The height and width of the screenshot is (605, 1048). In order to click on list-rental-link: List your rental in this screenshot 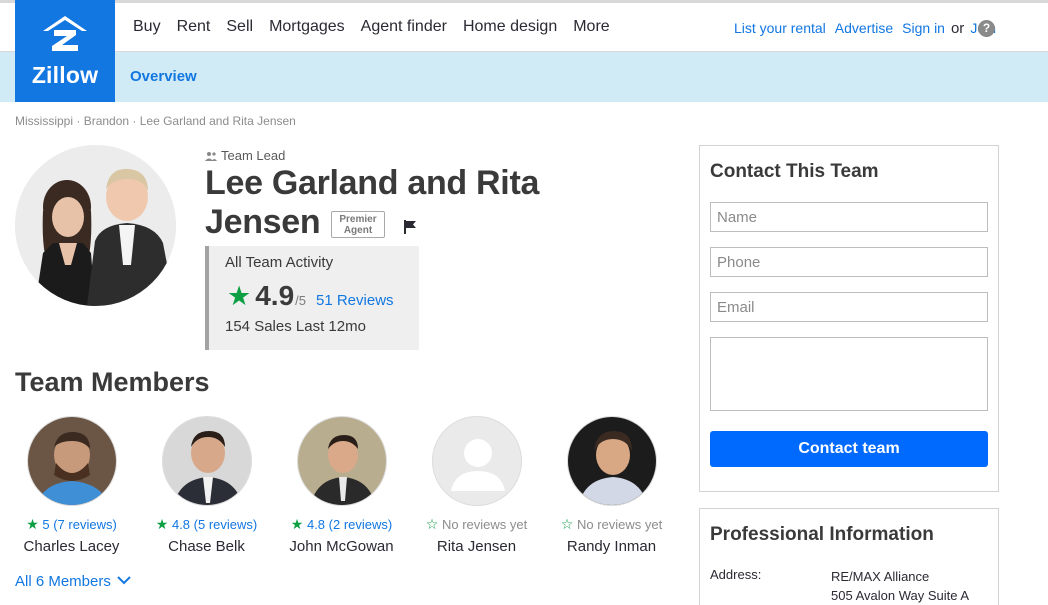, I will do `click(780, 28)`.